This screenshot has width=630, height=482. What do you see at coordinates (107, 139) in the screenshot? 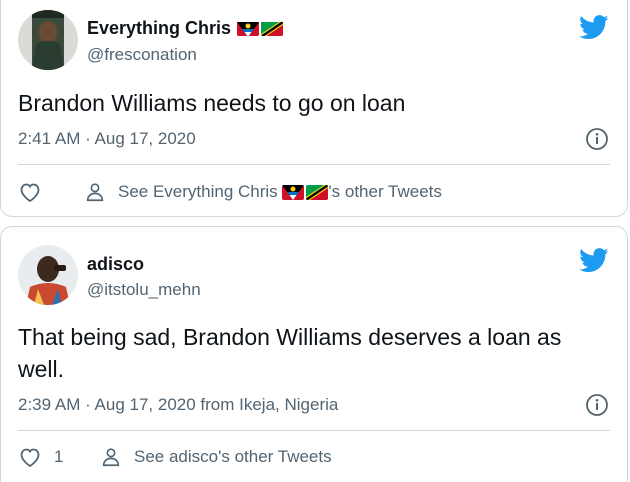
I see `tweet-timestamp: 2:41 AM · Aug 17, 2020` at bounding box center [107, 139].